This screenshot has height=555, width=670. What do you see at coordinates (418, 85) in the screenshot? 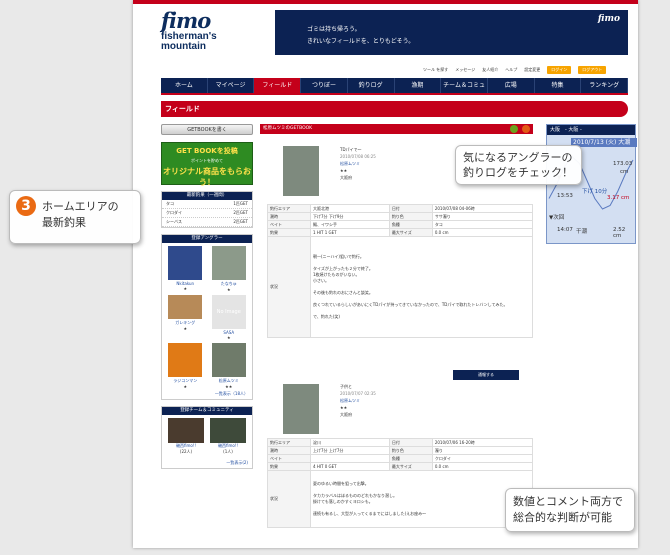
I see `nav-item-season: 漁期` at bounding box center [418, 85].